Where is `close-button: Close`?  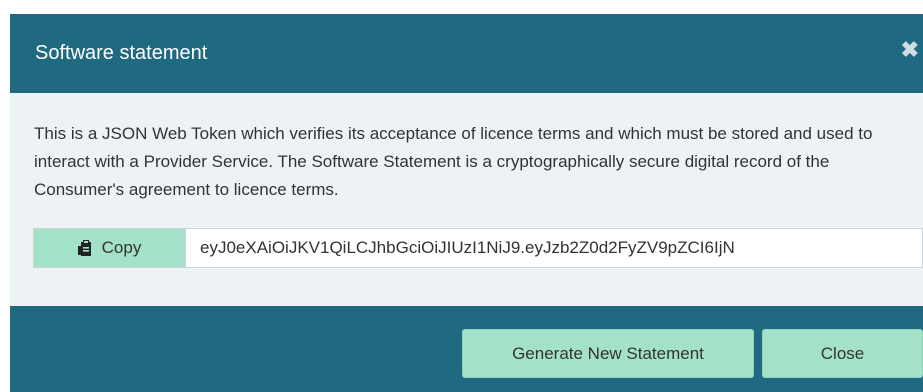
close-button: Close is located at coordinates (842, 353).